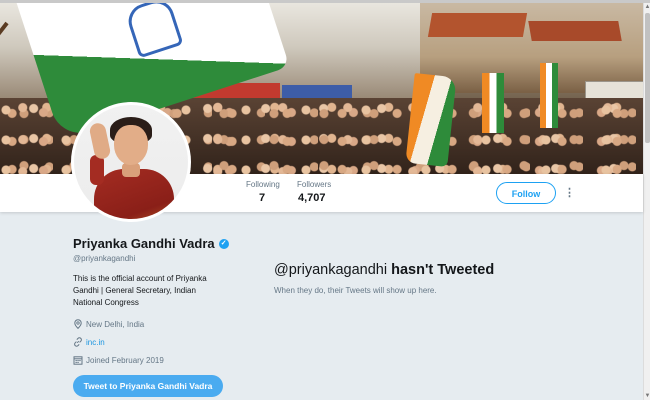  What do you see at coordinates (331, 270) in the screenshot?
I see `empty-timeline-handle: @priyankagandhi` at bounding box center [331, 270].